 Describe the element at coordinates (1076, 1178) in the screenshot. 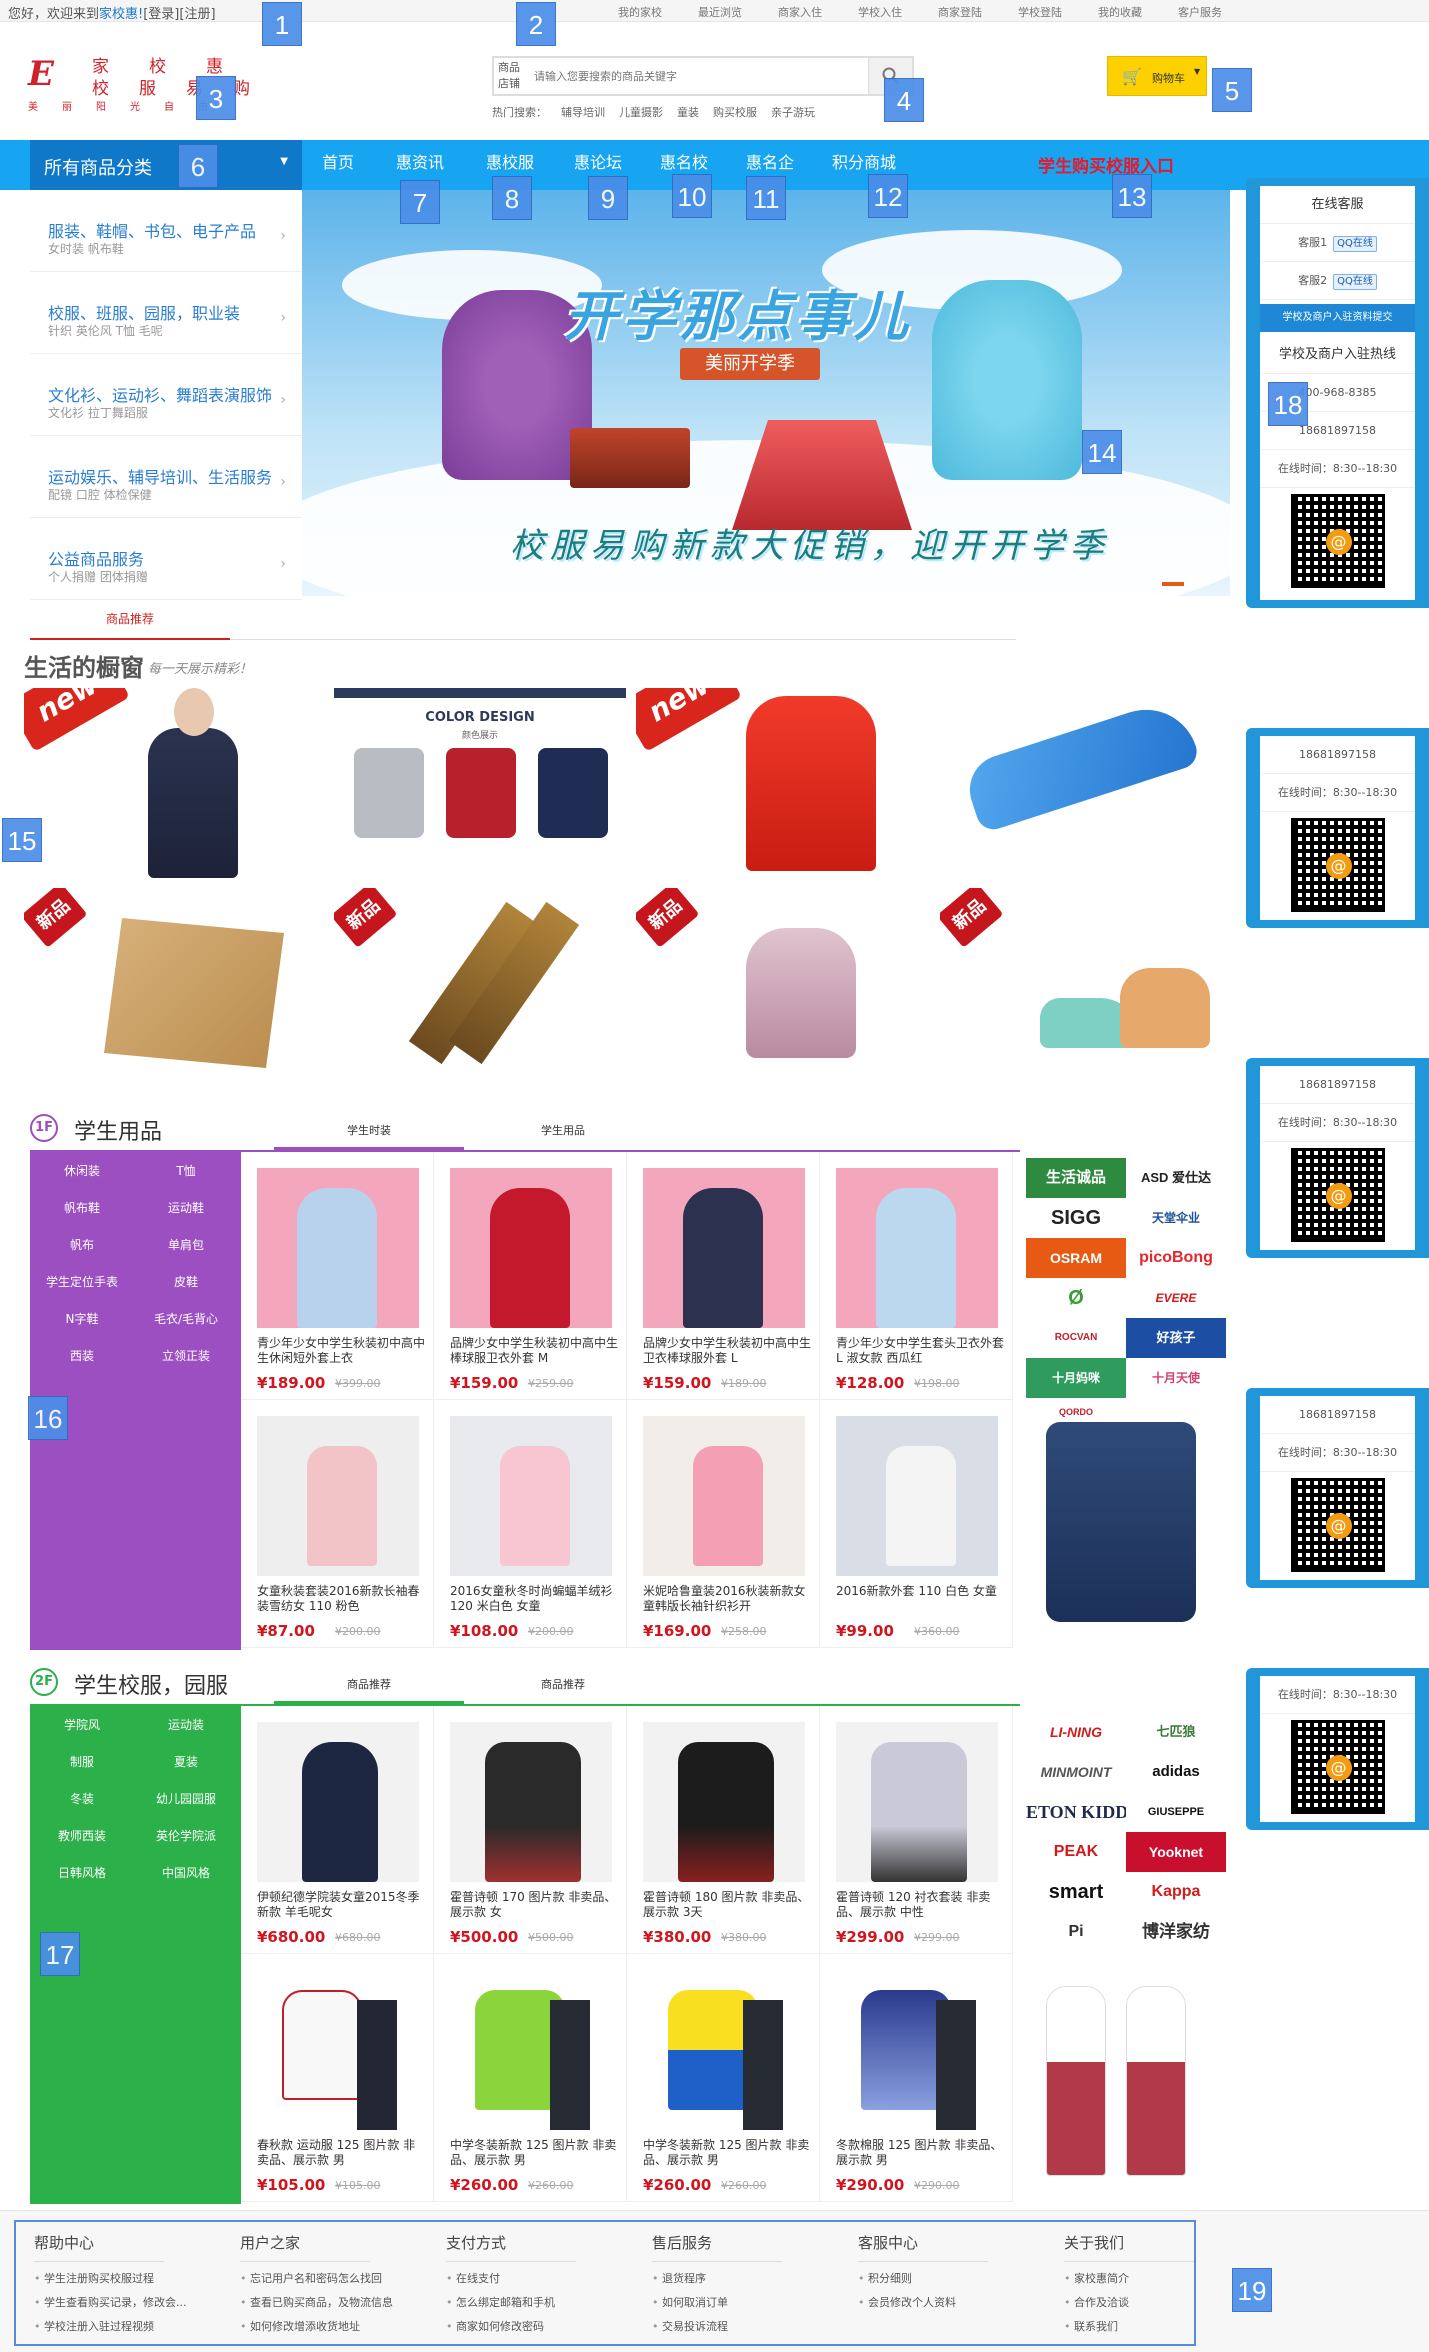

I see `brand-logo: 生活诚品` at that location.